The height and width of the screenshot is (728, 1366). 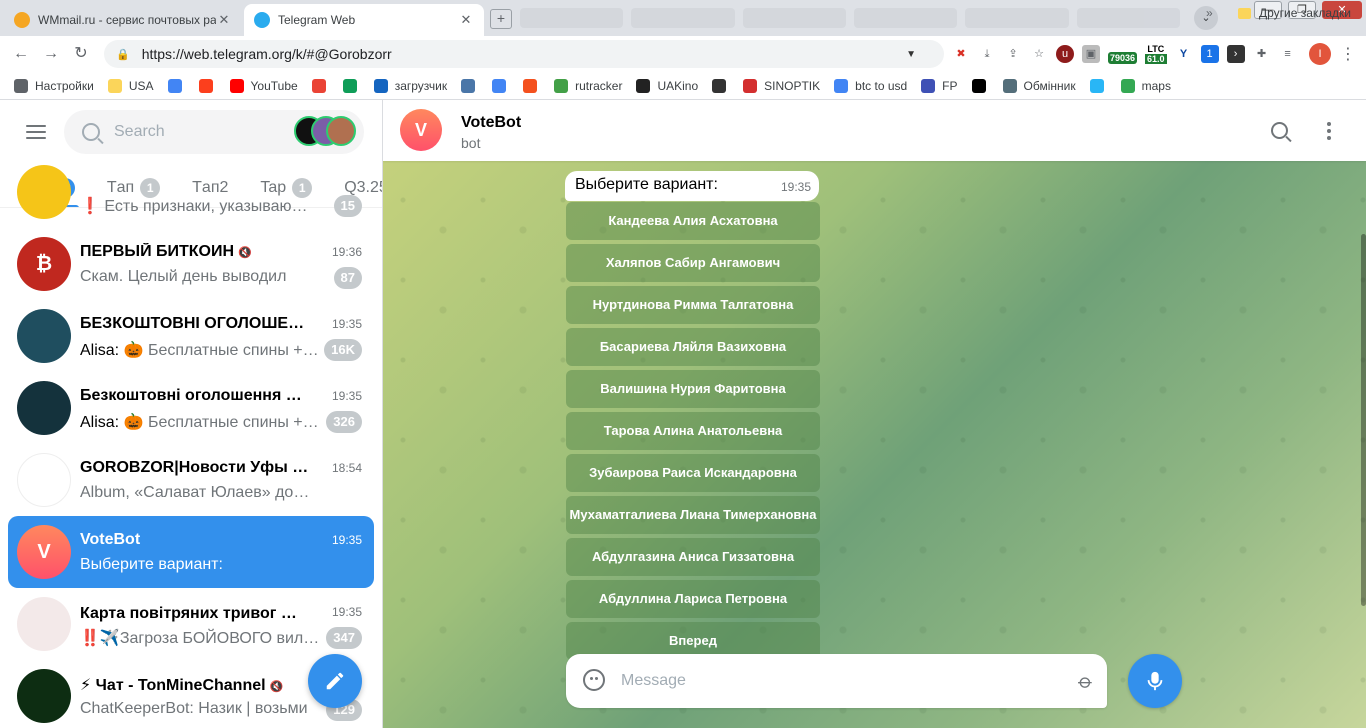 I want to click on keyboard-option-button: Валишина Нурия Фаритовна, so click(x=693, y=389).